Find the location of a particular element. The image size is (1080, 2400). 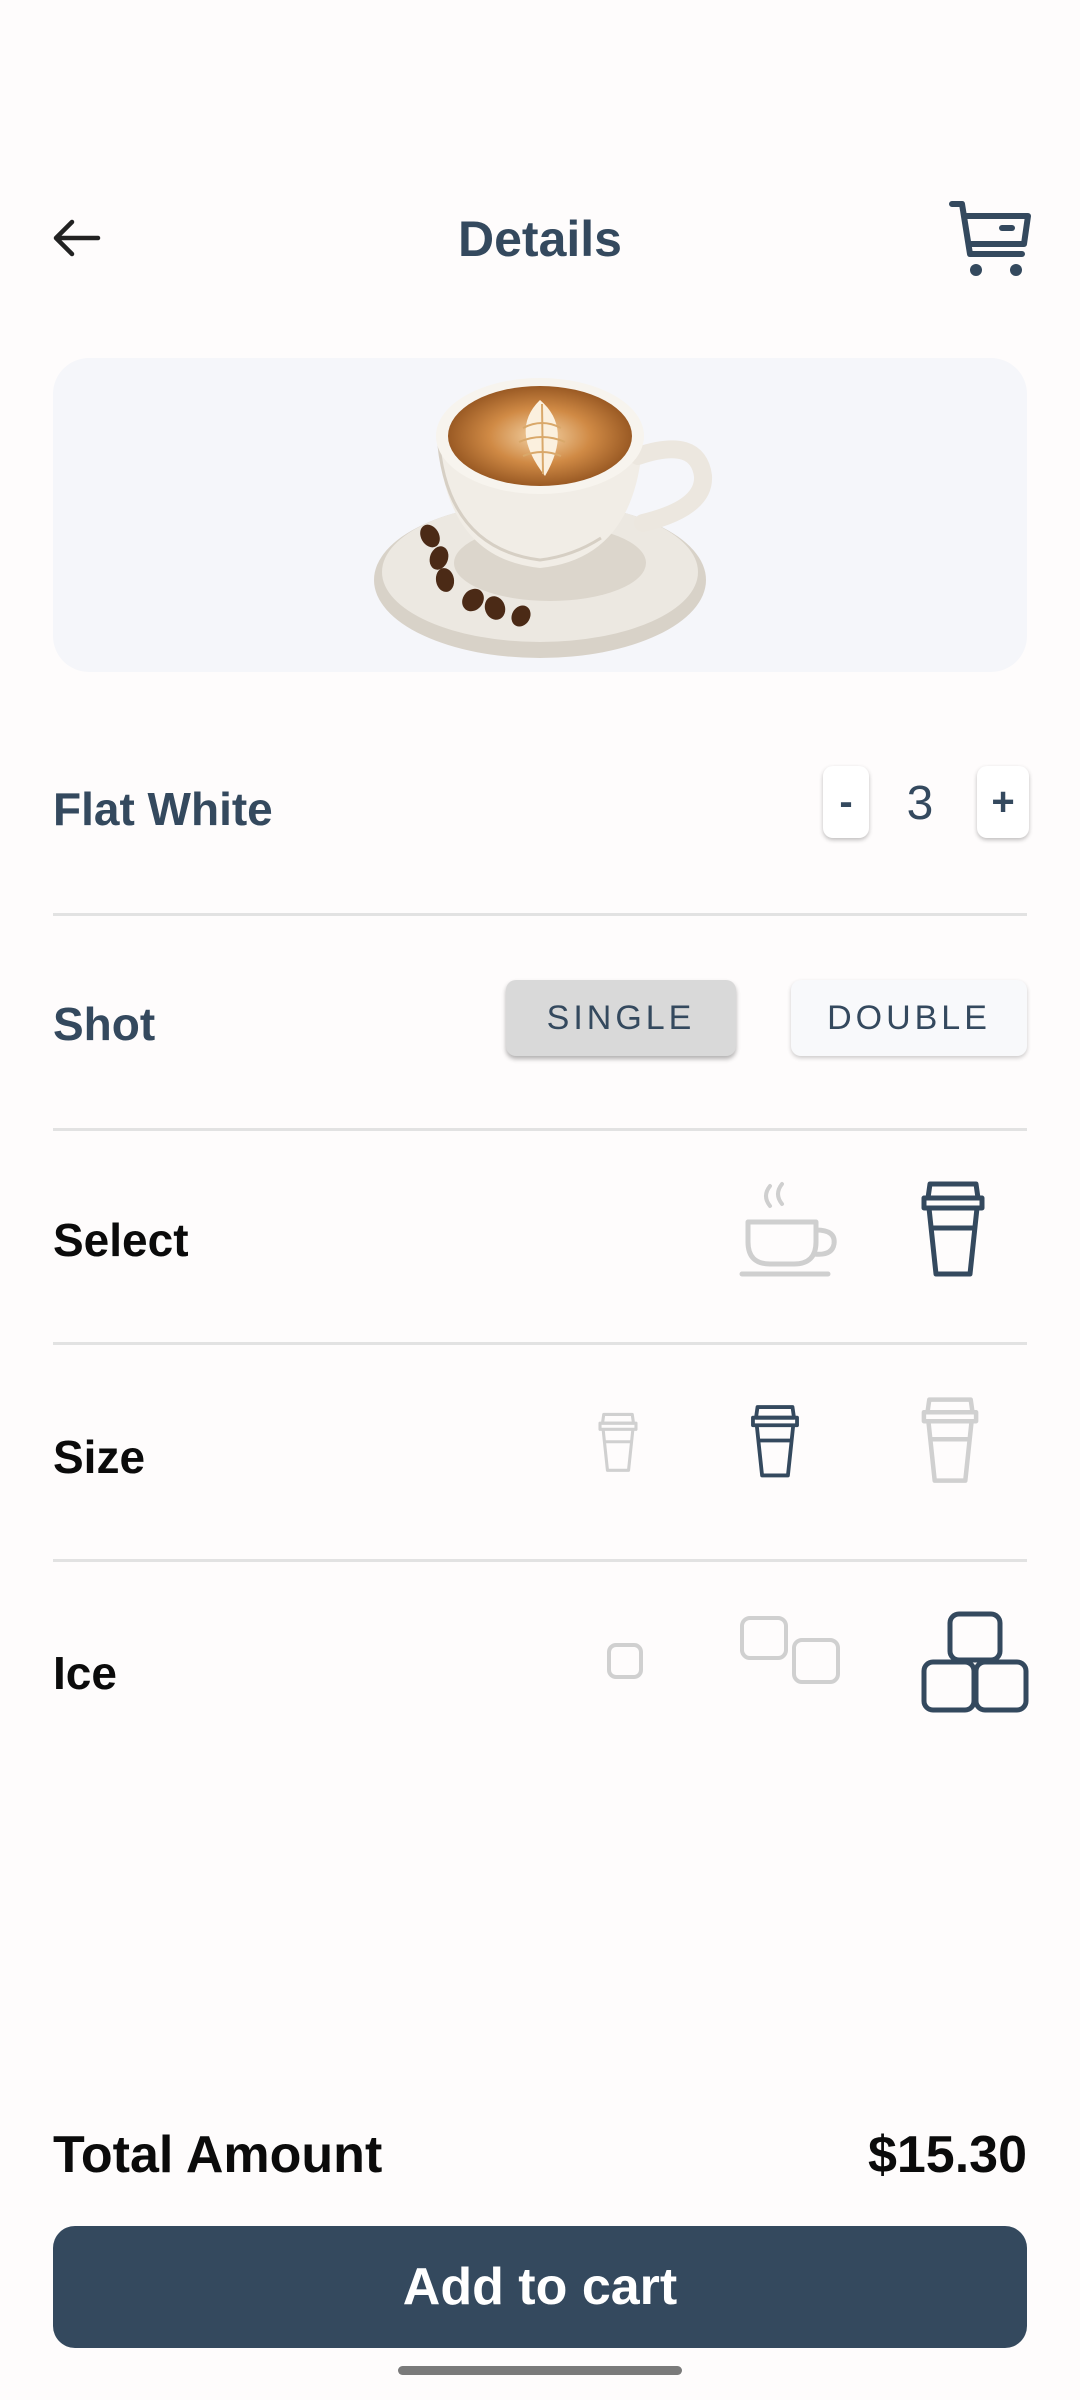

ice-option-three is located at coordinates (975, 1662).